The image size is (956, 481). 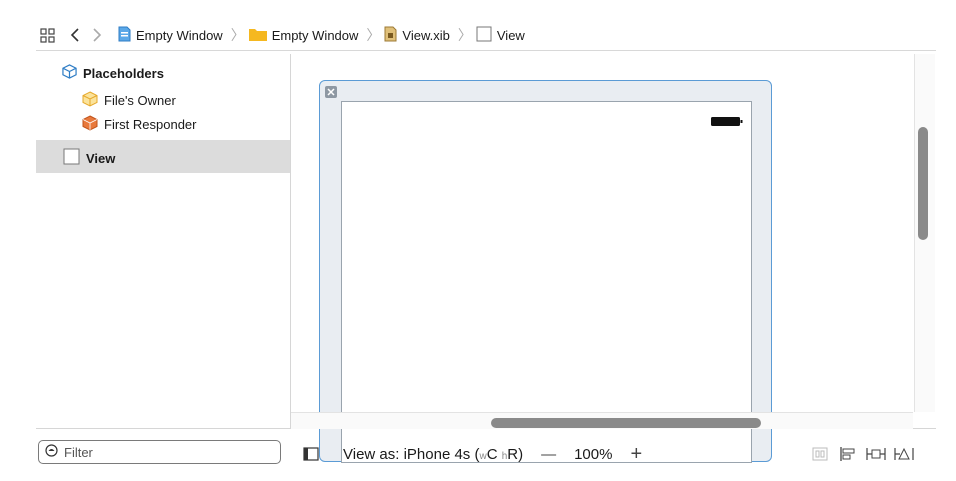 What do you see at coordinates (727, 119) in the screenshot?
I see `battery-icon` at bounding box center [727, 119].